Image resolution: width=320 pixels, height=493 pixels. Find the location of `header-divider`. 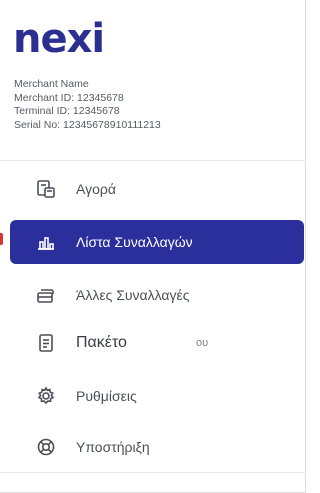

header-divider is located at coordinates (153, 160).